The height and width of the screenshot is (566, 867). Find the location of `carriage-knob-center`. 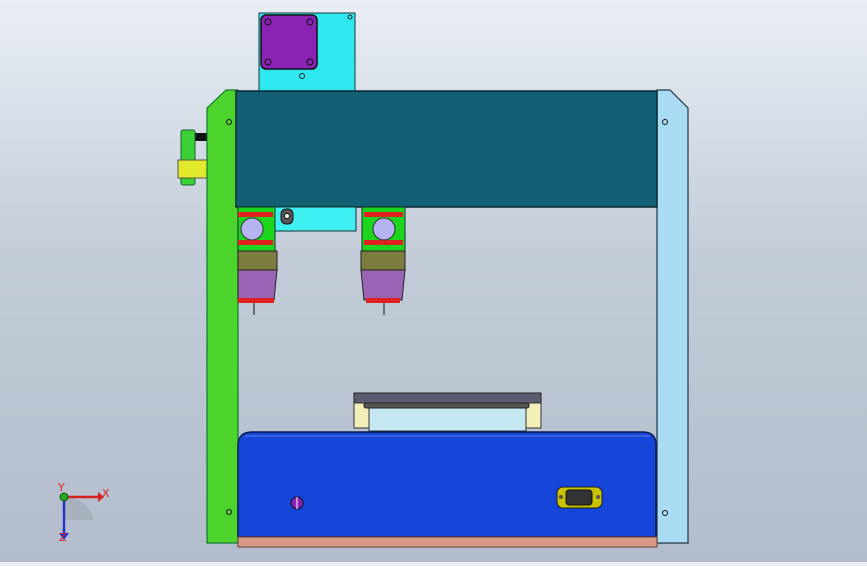

carriage-knob-center is located at coordinates (287, 216).